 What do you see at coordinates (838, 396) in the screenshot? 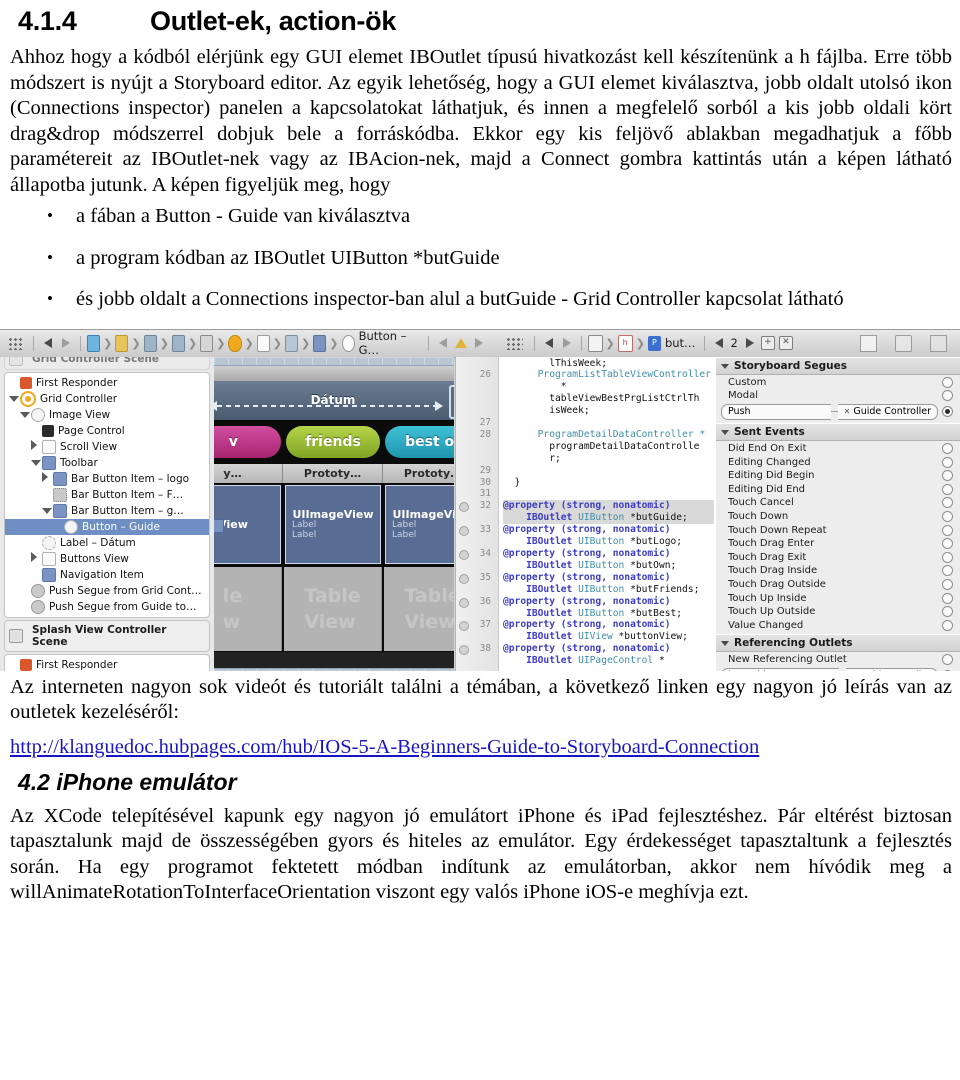
I see `inspector-event-row: Modal` at bounding box center [838, 396].